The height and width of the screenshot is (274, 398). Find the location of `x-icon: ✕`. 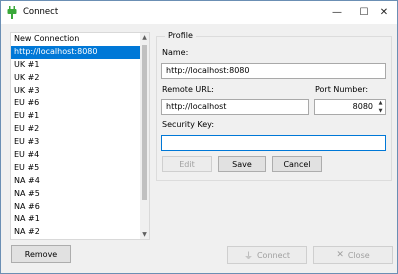

x-icon: ✕ is located at coordinates (340, 255).